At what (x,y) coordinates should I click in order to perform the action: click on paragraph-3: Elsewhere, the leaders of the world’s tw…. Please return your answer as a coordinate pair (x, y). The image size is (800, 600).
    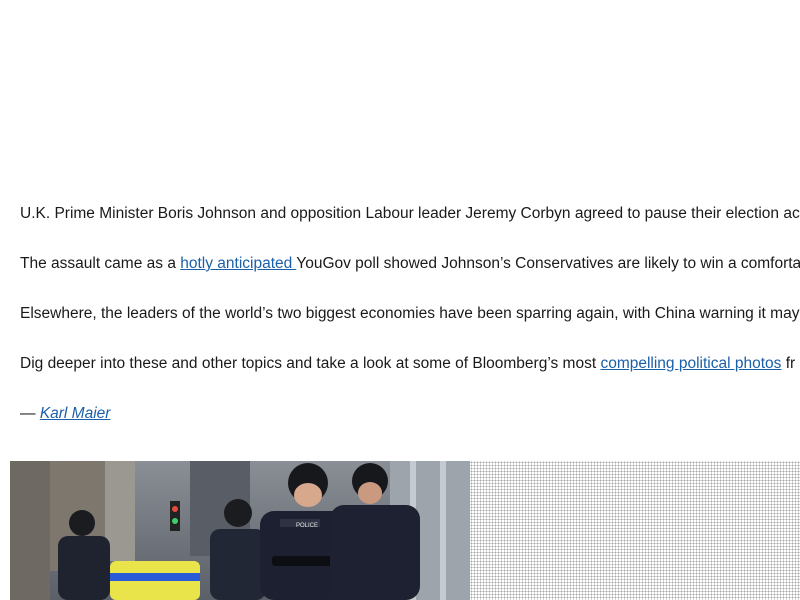
    Looking at the image, I should click on (410, 329).